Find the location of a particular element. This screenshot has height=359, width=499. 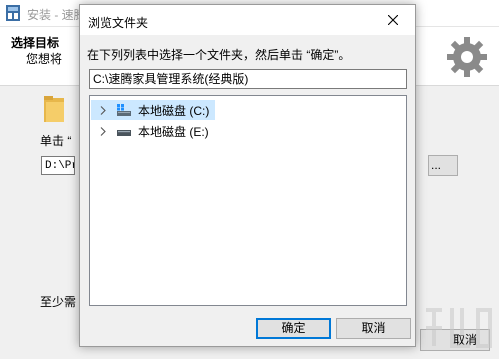

tree-item-drive-c: 本地磁盘 (C:) is located at coordinates (153, 110).